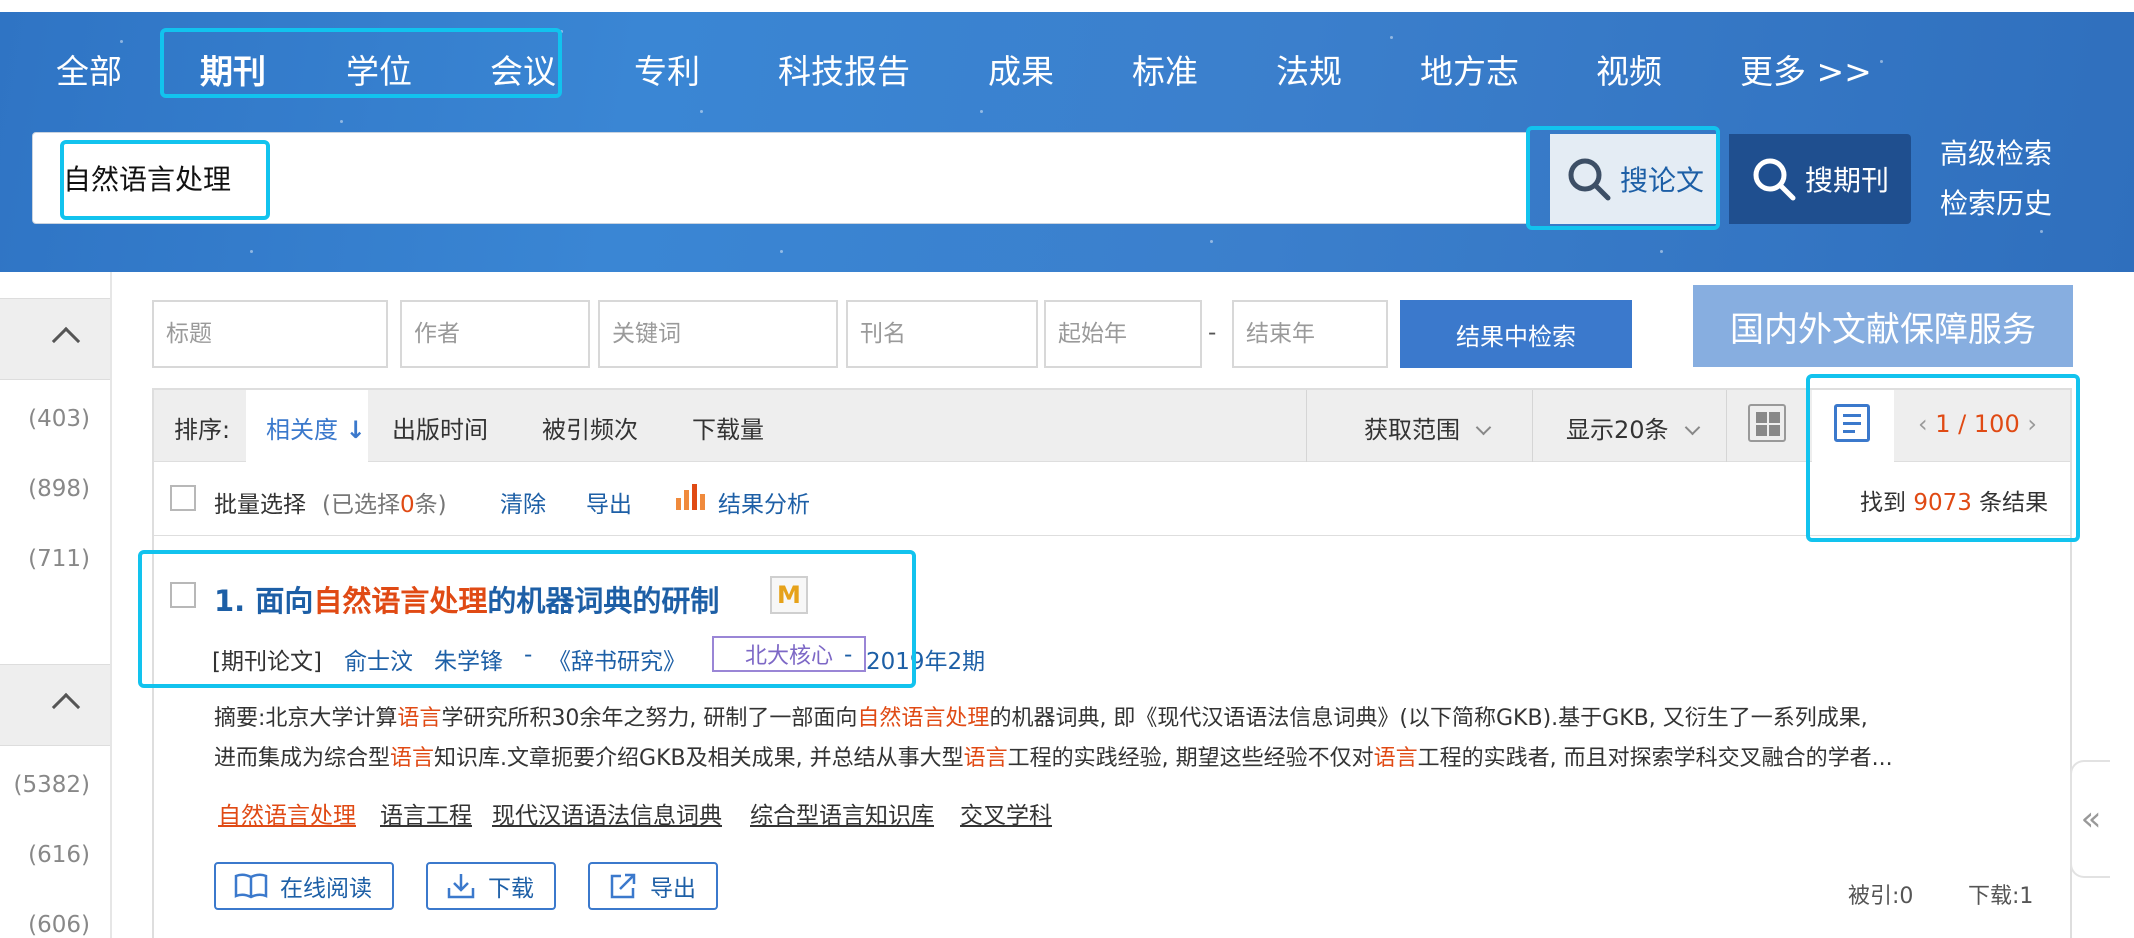  What do you see at coordinates (1996, 202) in the screenshot?
I see `search-history-link: 检索历史` at bounding box center [1996, 202].